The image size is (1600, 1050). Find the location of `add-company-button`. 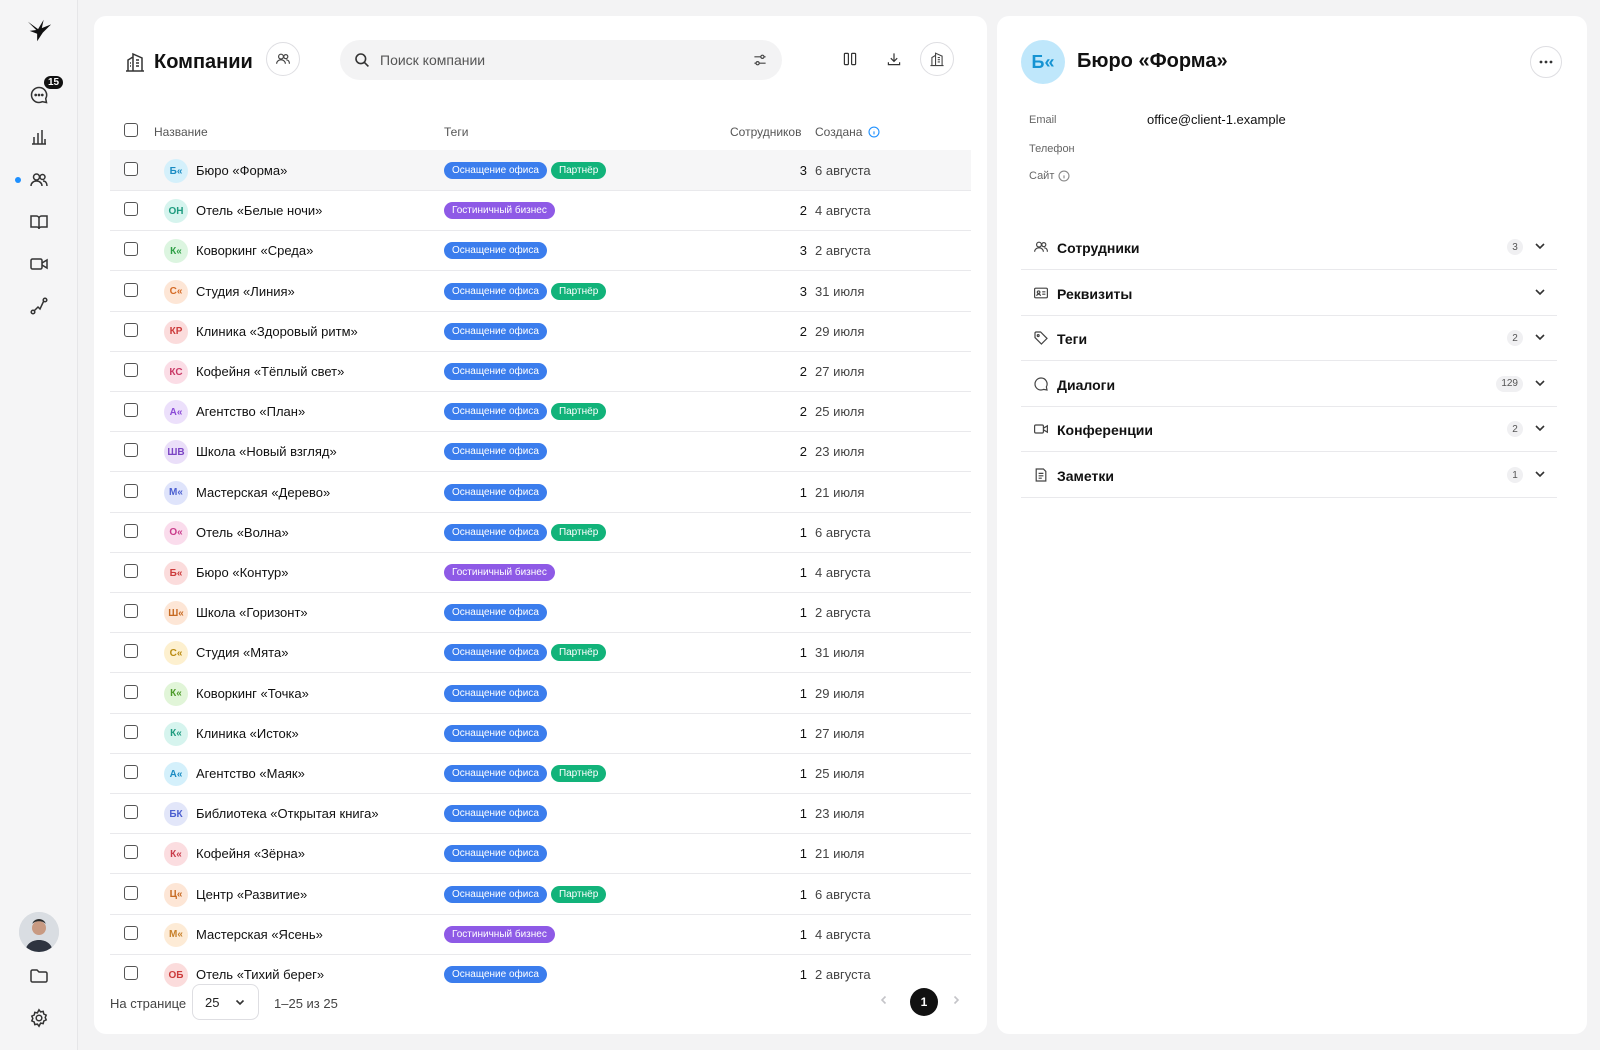

add-company-button is located at coordinates (937, 59).